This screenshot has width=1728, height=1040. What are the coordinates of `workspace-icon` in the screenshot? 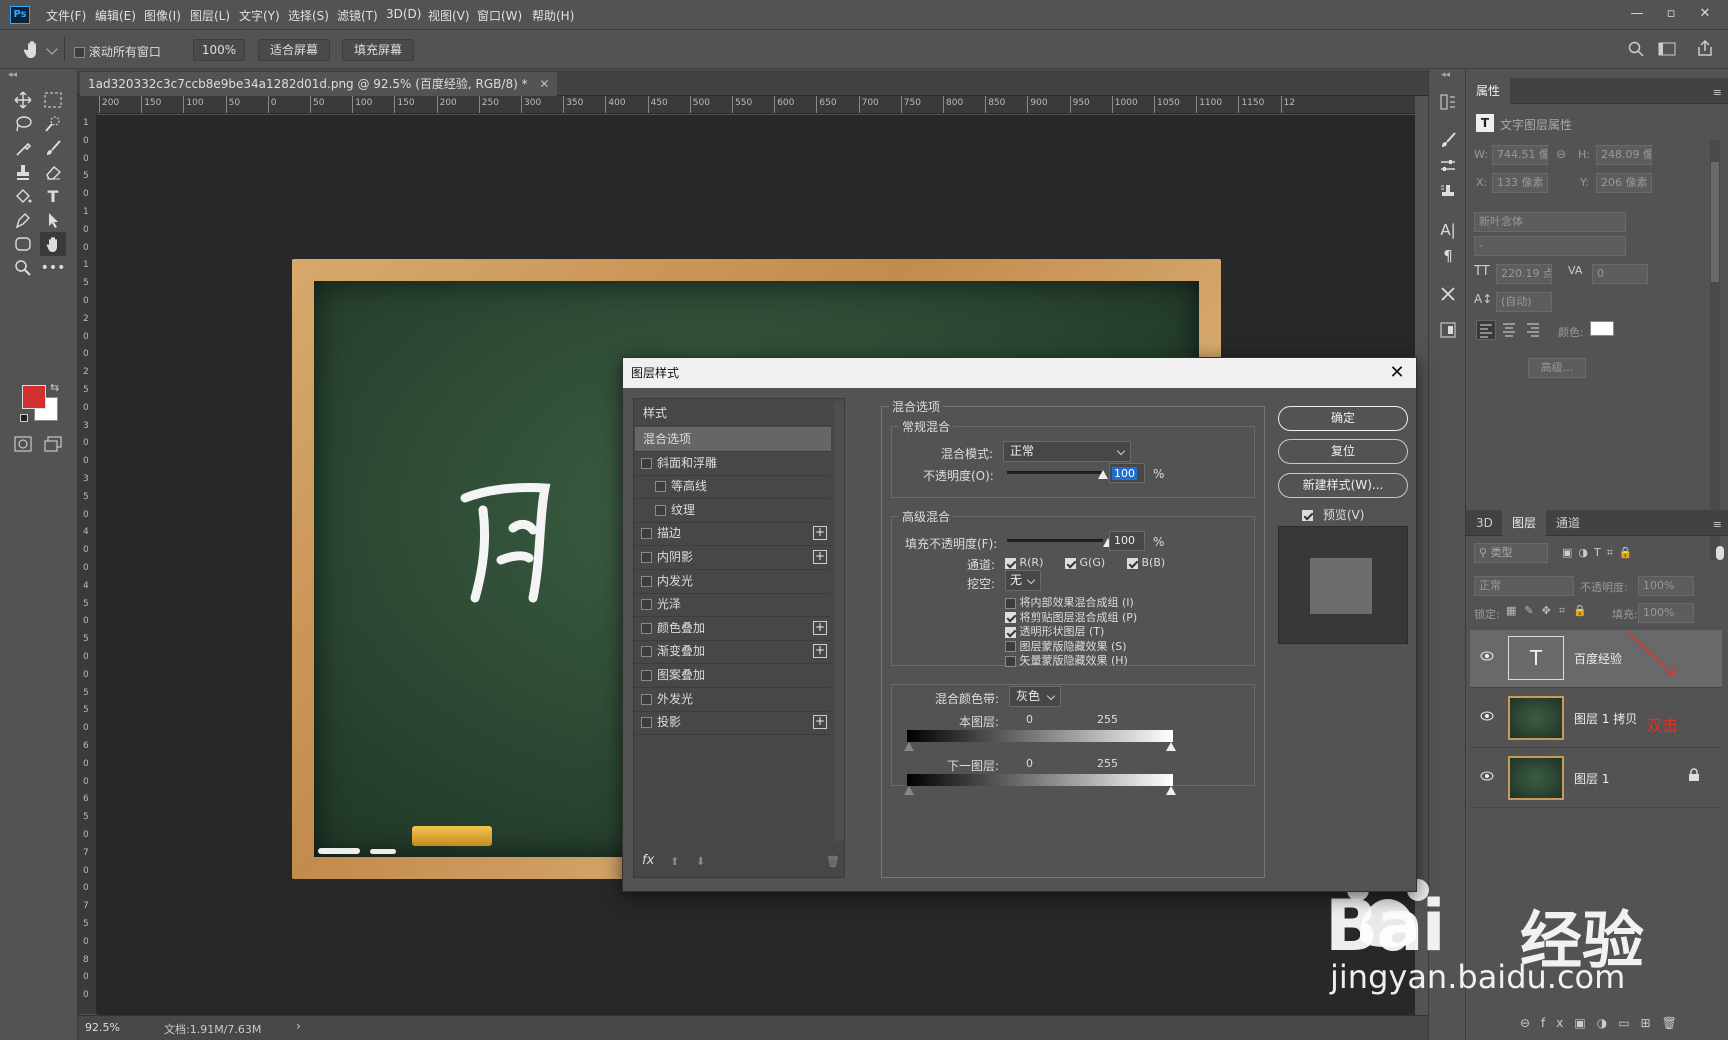 It's located at (1667, 49).